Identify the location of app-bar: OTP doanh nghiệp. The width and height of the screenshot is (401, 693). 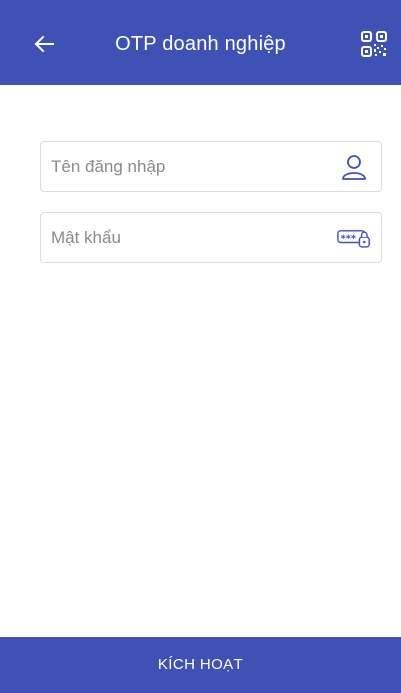
(200, 42).